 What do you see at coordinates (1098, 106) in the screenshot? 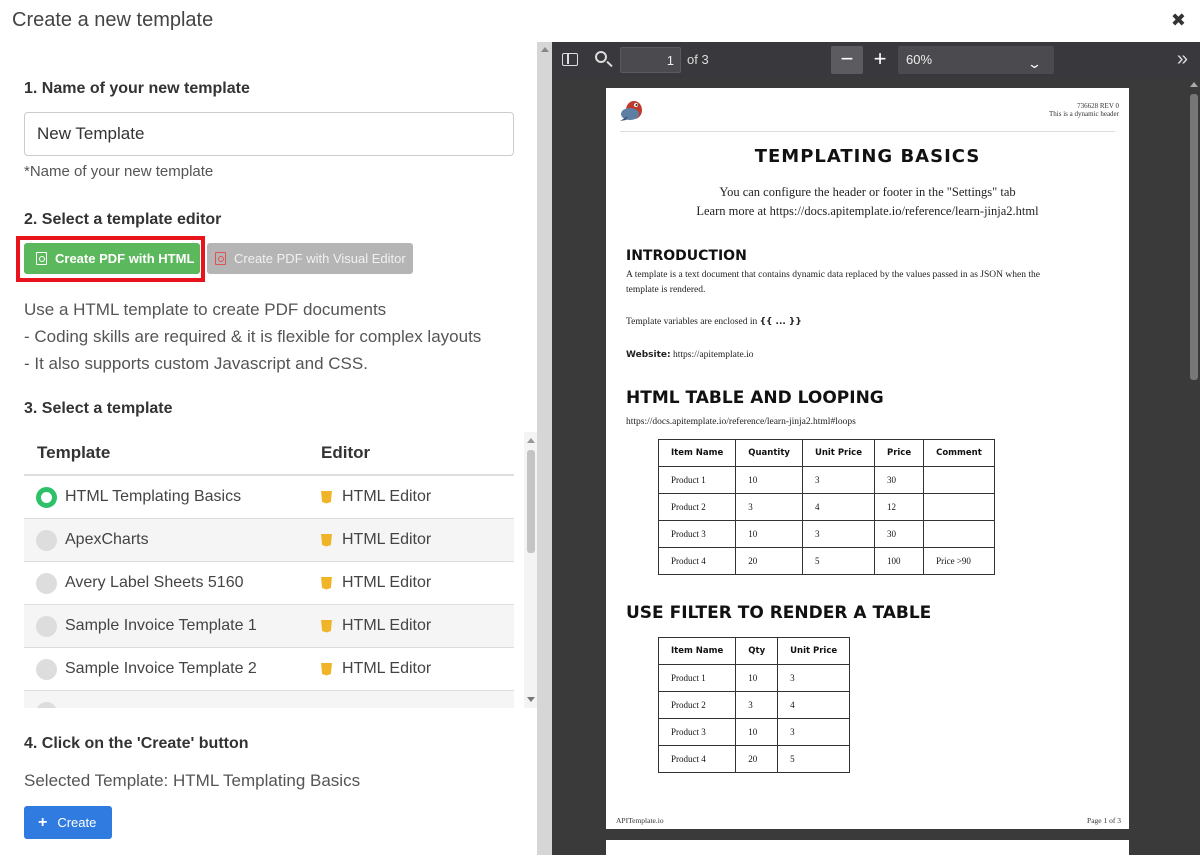
I see `header-id: 736628 REV 0` at bounding box center [1098, 106].